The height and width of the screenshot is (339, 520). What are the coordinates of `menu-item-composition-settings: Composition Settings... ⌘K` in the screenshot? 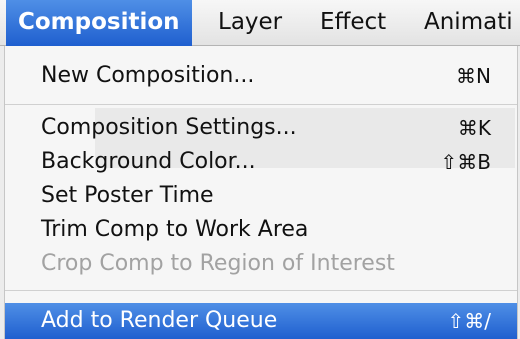 It's located at (261, 128).